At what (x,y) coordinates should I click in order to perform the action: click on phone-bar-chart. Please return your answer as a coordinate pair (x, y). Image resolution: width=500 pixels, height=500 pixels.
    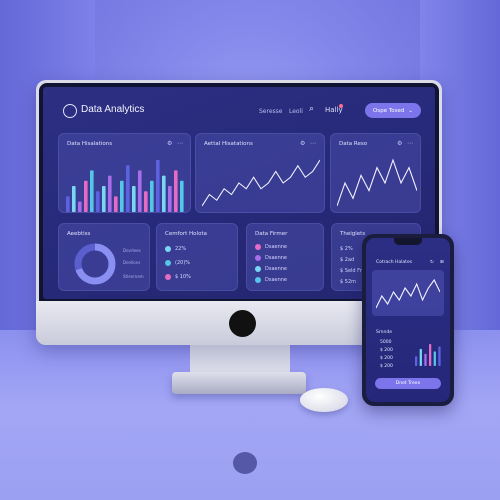
    Looking at the image, I should click on (428, 355).